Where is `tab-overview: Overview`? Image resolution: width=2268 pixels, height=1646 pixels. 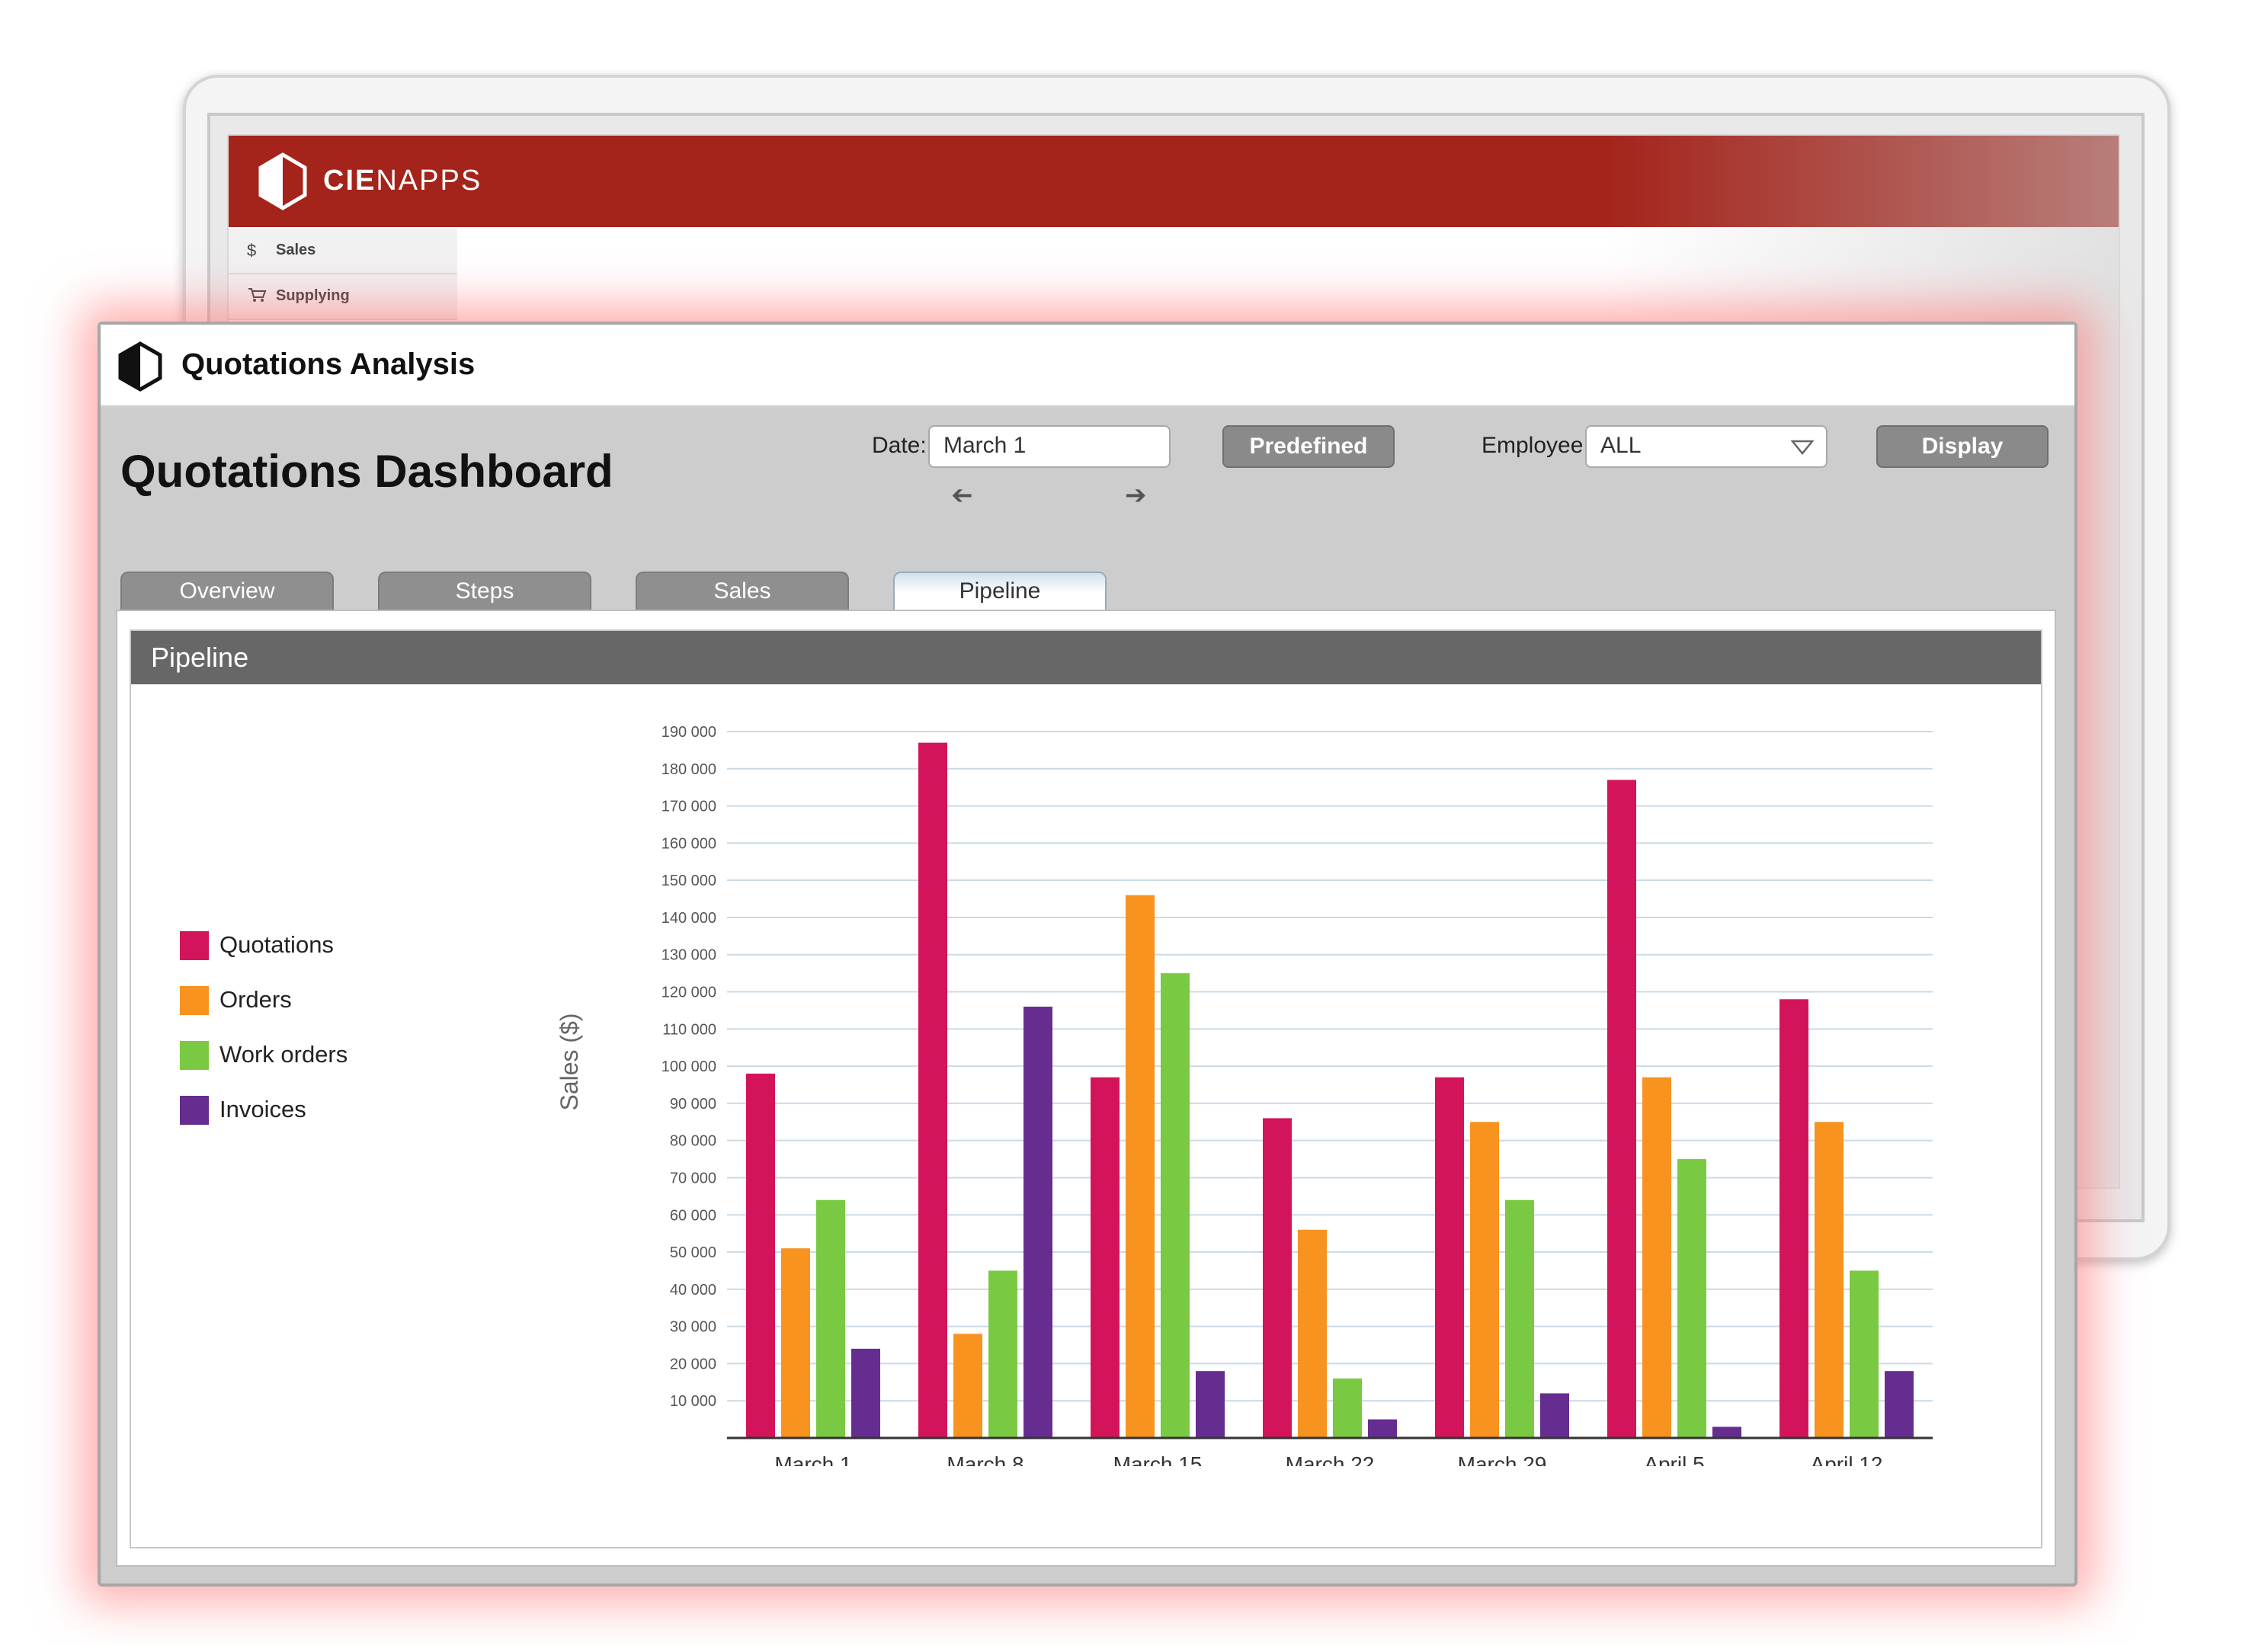 tab-overview: Overview is located at coordinates (227, 591).